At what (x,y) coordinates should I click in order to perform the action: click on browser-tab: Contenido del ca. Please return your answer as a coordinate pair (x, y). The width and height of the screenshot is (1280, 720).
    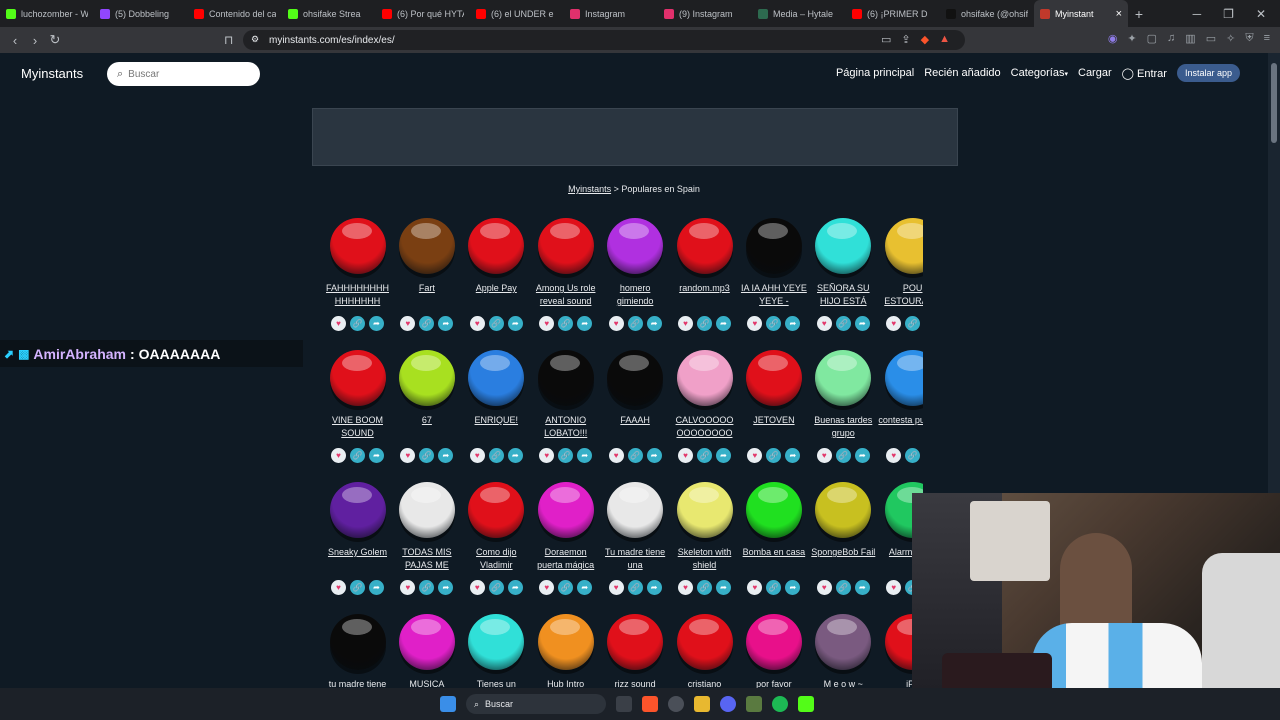
    Looking at the image, I should click on (235, 13).